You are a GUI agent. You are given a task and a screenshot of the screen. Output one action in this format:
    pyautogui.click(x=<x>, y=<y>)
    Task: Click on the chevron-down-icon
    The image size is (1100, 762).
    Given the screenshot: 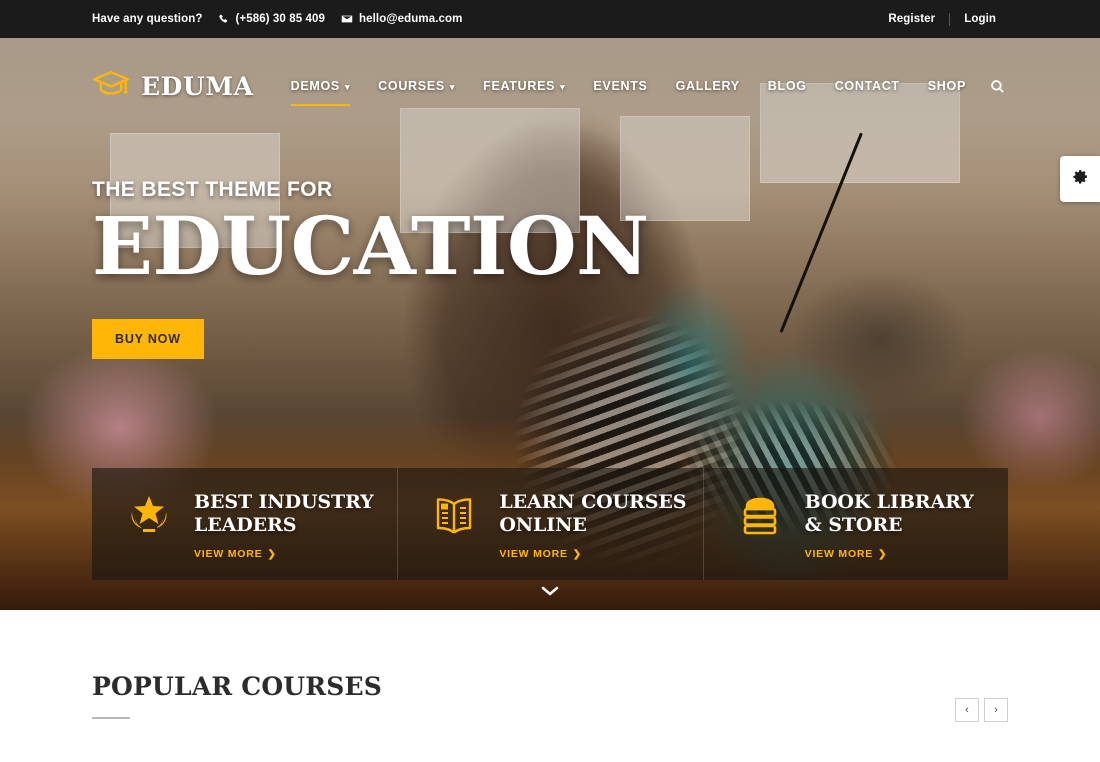 What is the action you would take?
    pyautogui.click(x=550, y=592)
    